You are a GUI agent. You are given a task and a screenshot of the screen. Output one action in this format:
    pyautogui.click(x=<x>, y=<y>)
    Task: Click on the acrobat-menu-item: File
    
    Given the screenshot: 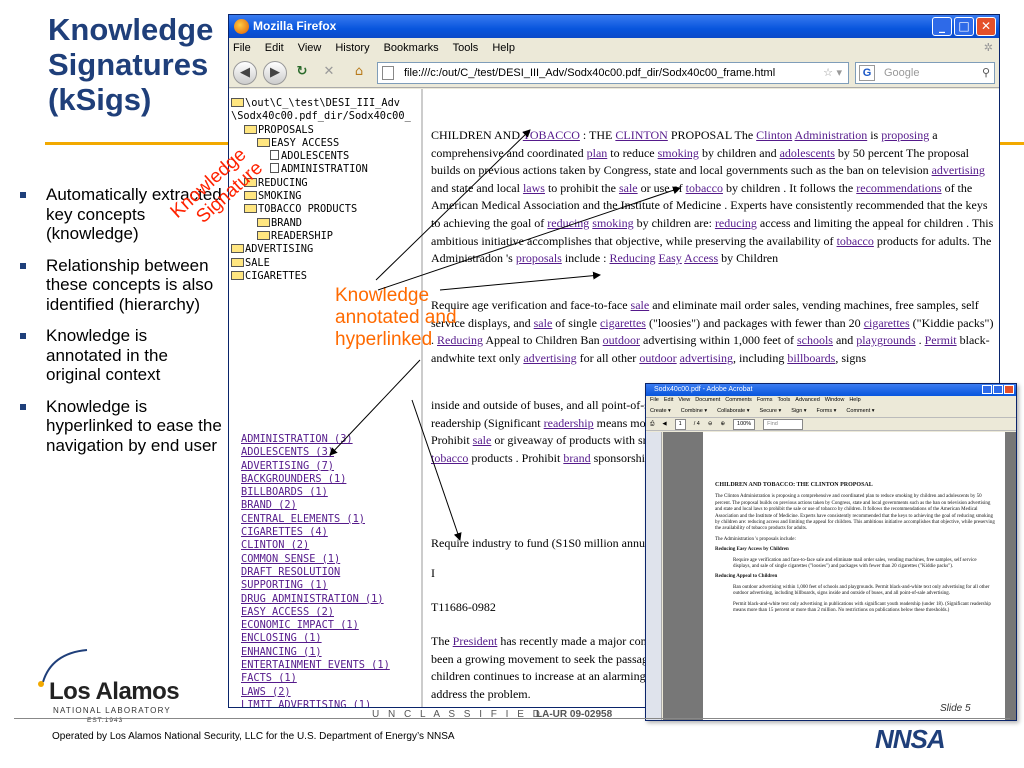 What is the action you would take?
    pyautogui.click(x=654, y=400)
    